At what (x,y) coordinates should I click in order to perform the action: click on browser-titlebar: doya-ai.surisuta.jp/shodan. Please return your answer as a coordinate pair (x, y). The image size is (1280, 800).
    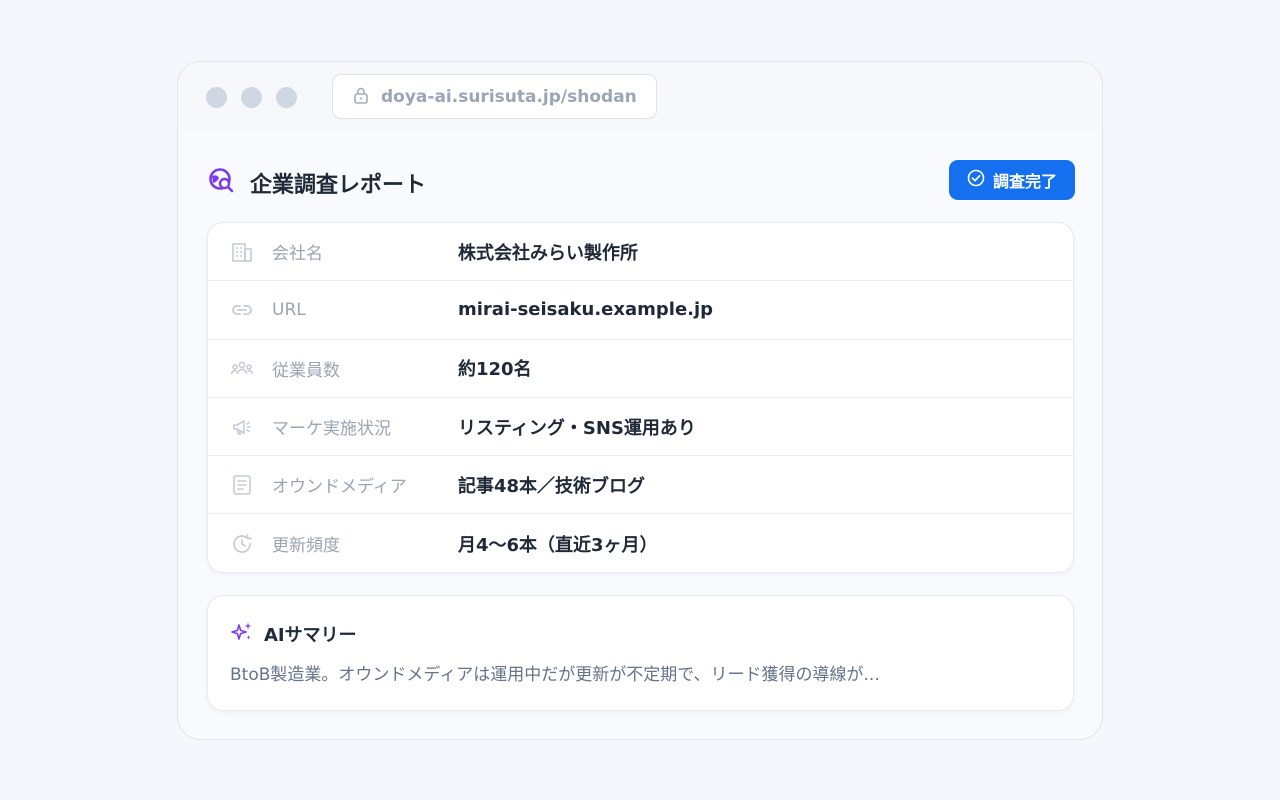
    Looking at the image, I should click on (640, 97).